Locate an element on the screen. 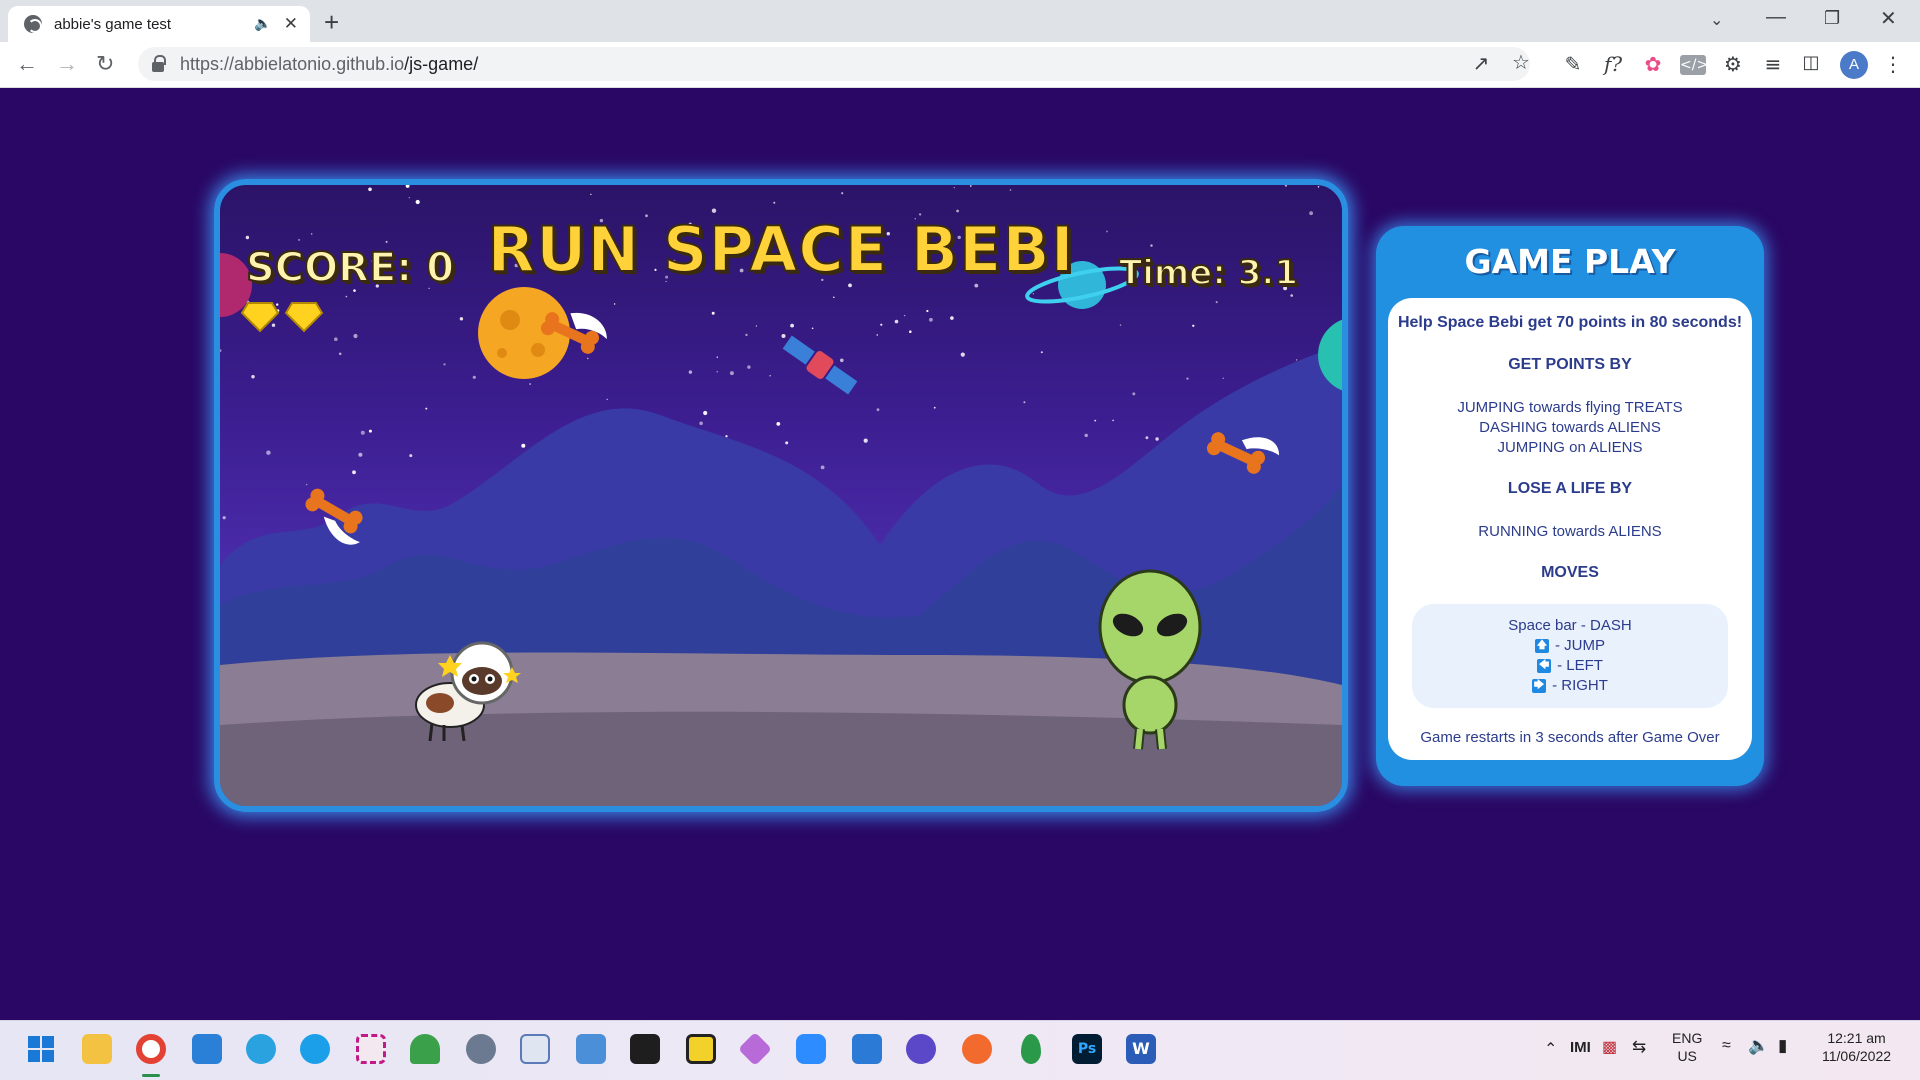 The image size is (1920, 1080). input-language: ENG US is located at coordinates (1687, 1047).